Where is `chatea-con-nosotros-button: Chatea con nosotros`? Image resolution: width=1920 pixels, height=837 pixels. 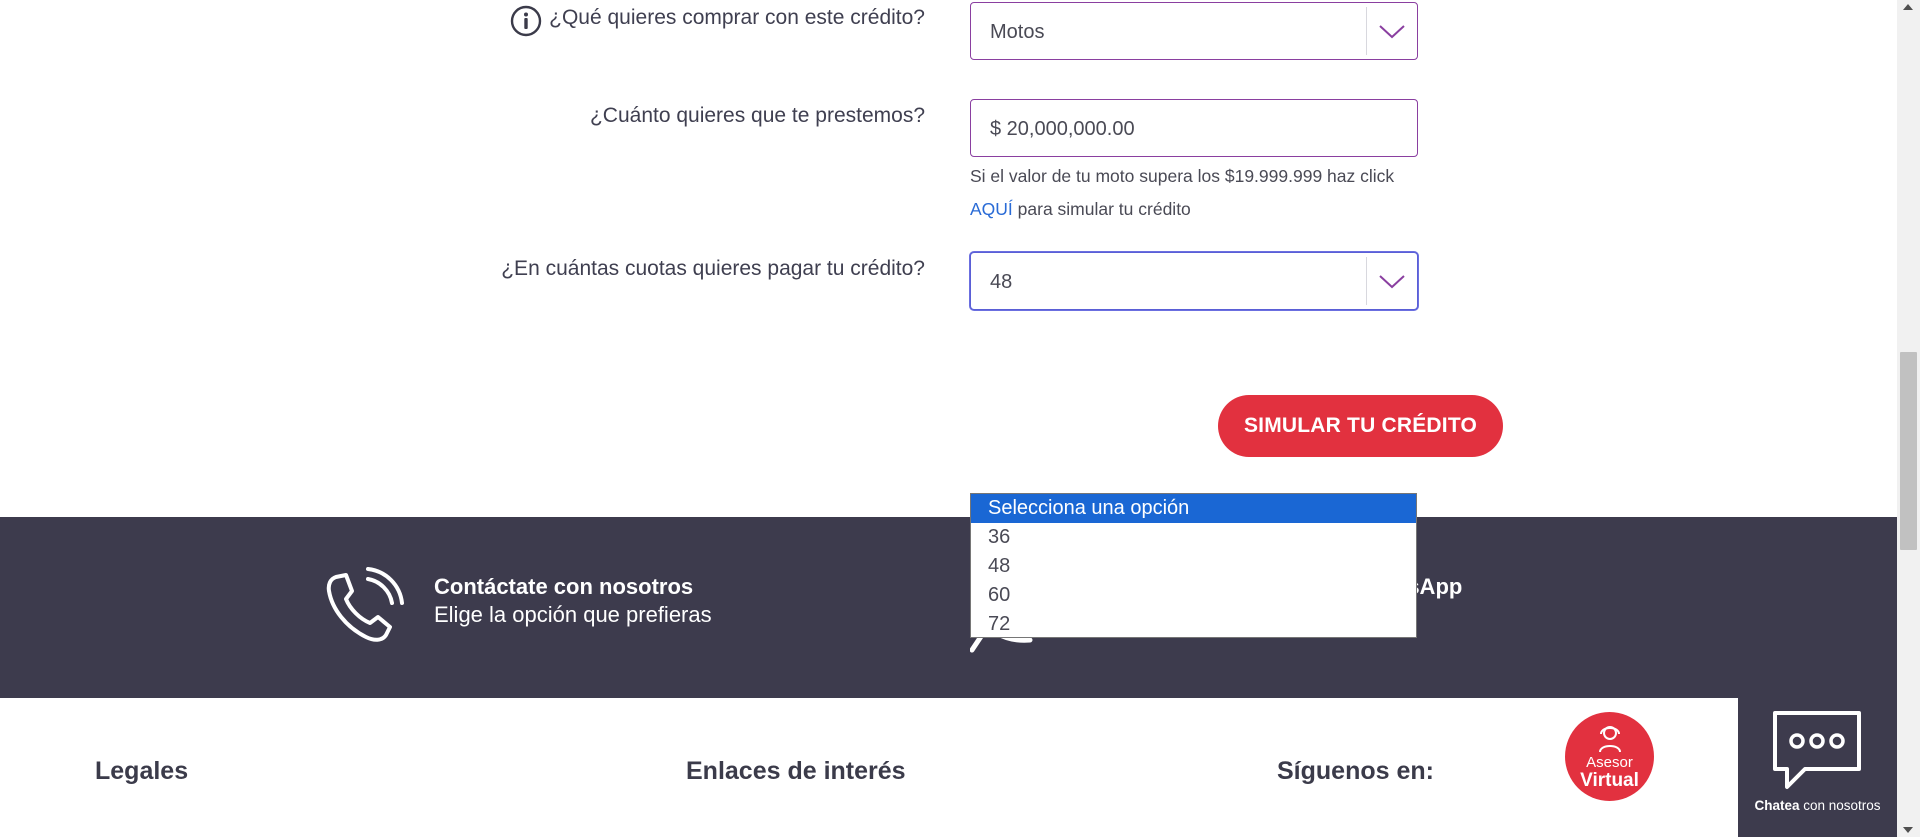
chatea-con-nosotros-button: Chatea con nosotros is located at coordinates (1817, 767).